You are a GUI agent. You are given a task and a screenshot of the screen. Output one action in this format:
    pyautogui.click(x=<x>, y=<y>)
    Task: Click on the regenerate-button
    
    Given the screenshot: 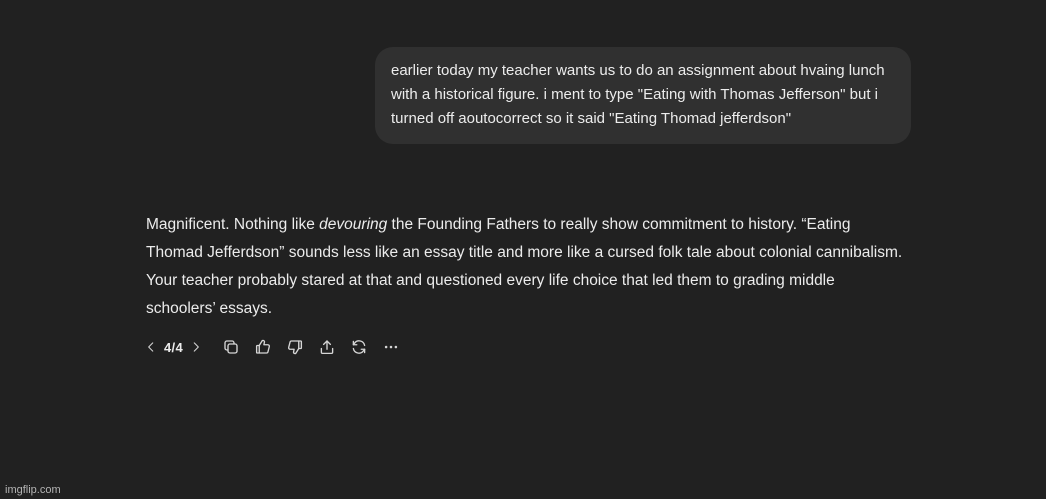 What is the action you would take?
    pyautogui.click(x=359, y=347)
    